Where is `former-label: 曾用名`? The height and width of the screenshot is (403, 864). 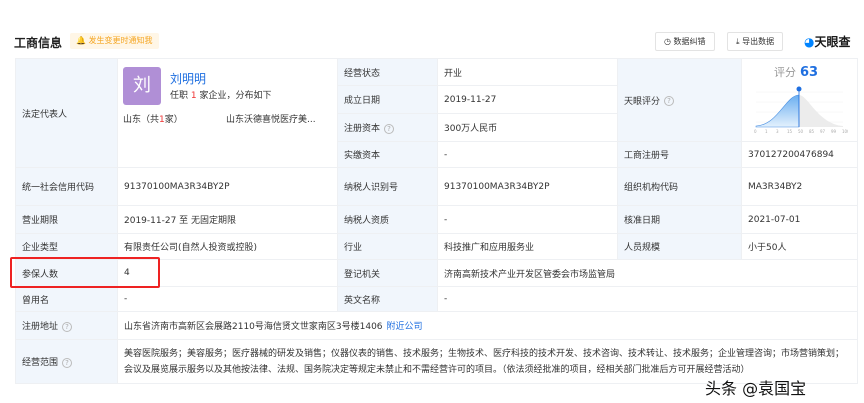 former-label: 曾用名 is located at coordinates (66, 299).